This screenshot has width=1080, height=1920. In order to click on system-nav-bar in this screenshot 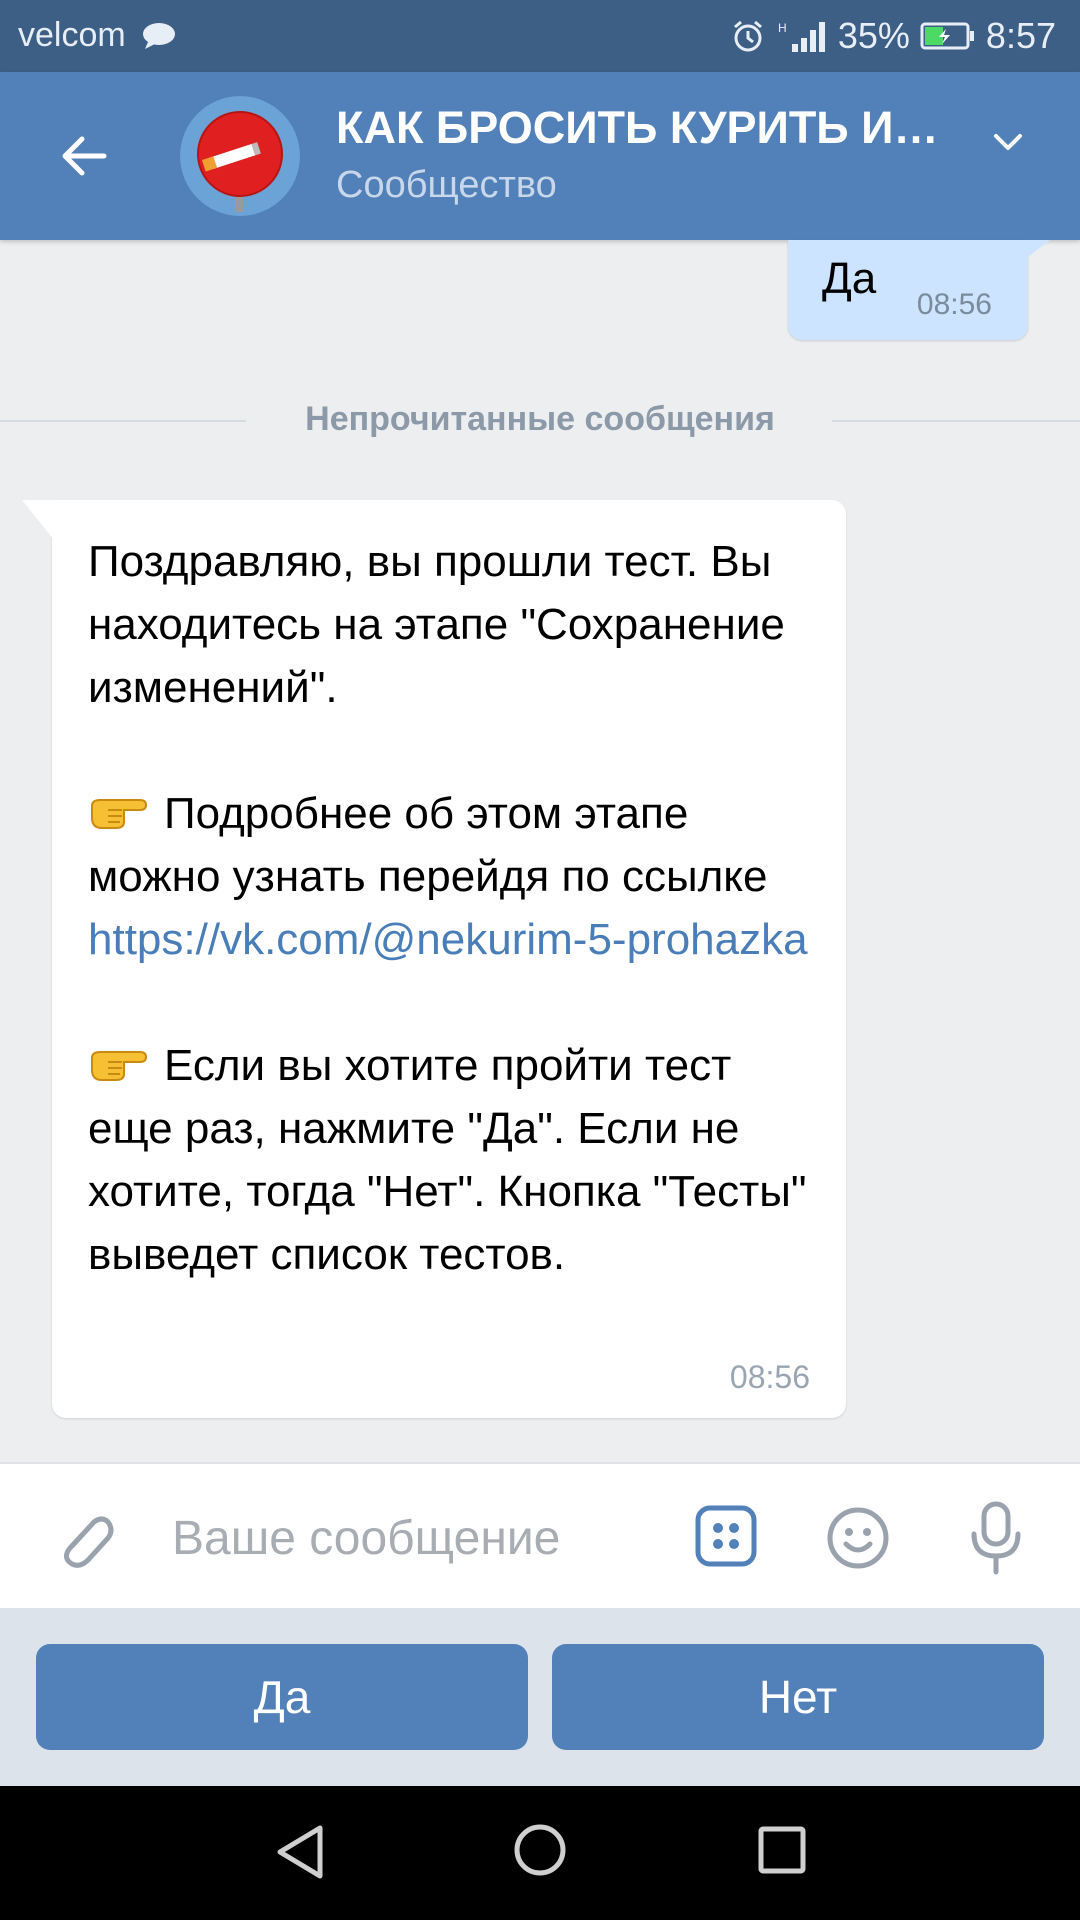, I will do `click(540, 1853)`.